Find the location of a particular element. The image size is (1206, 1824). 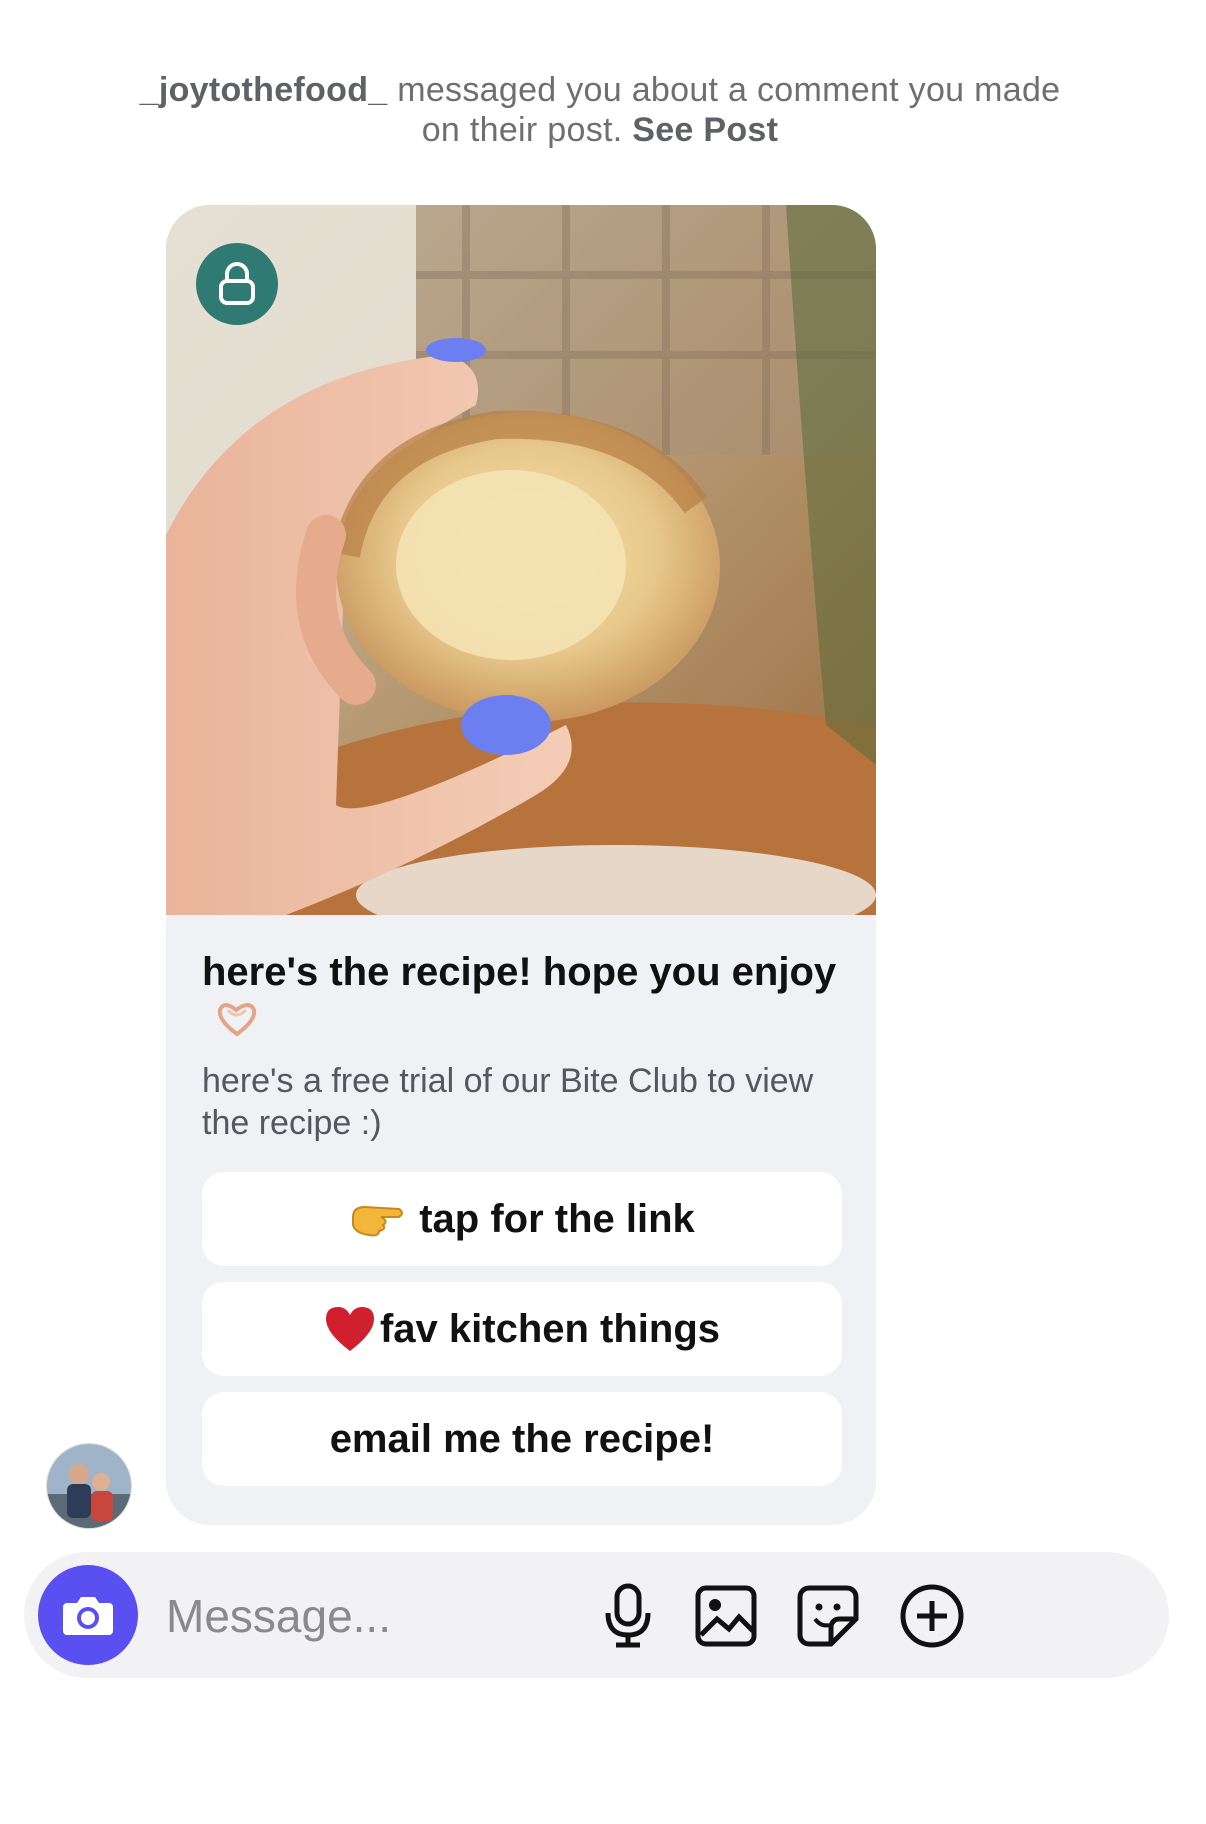

camera-button is located at coordinates (88, 1615).